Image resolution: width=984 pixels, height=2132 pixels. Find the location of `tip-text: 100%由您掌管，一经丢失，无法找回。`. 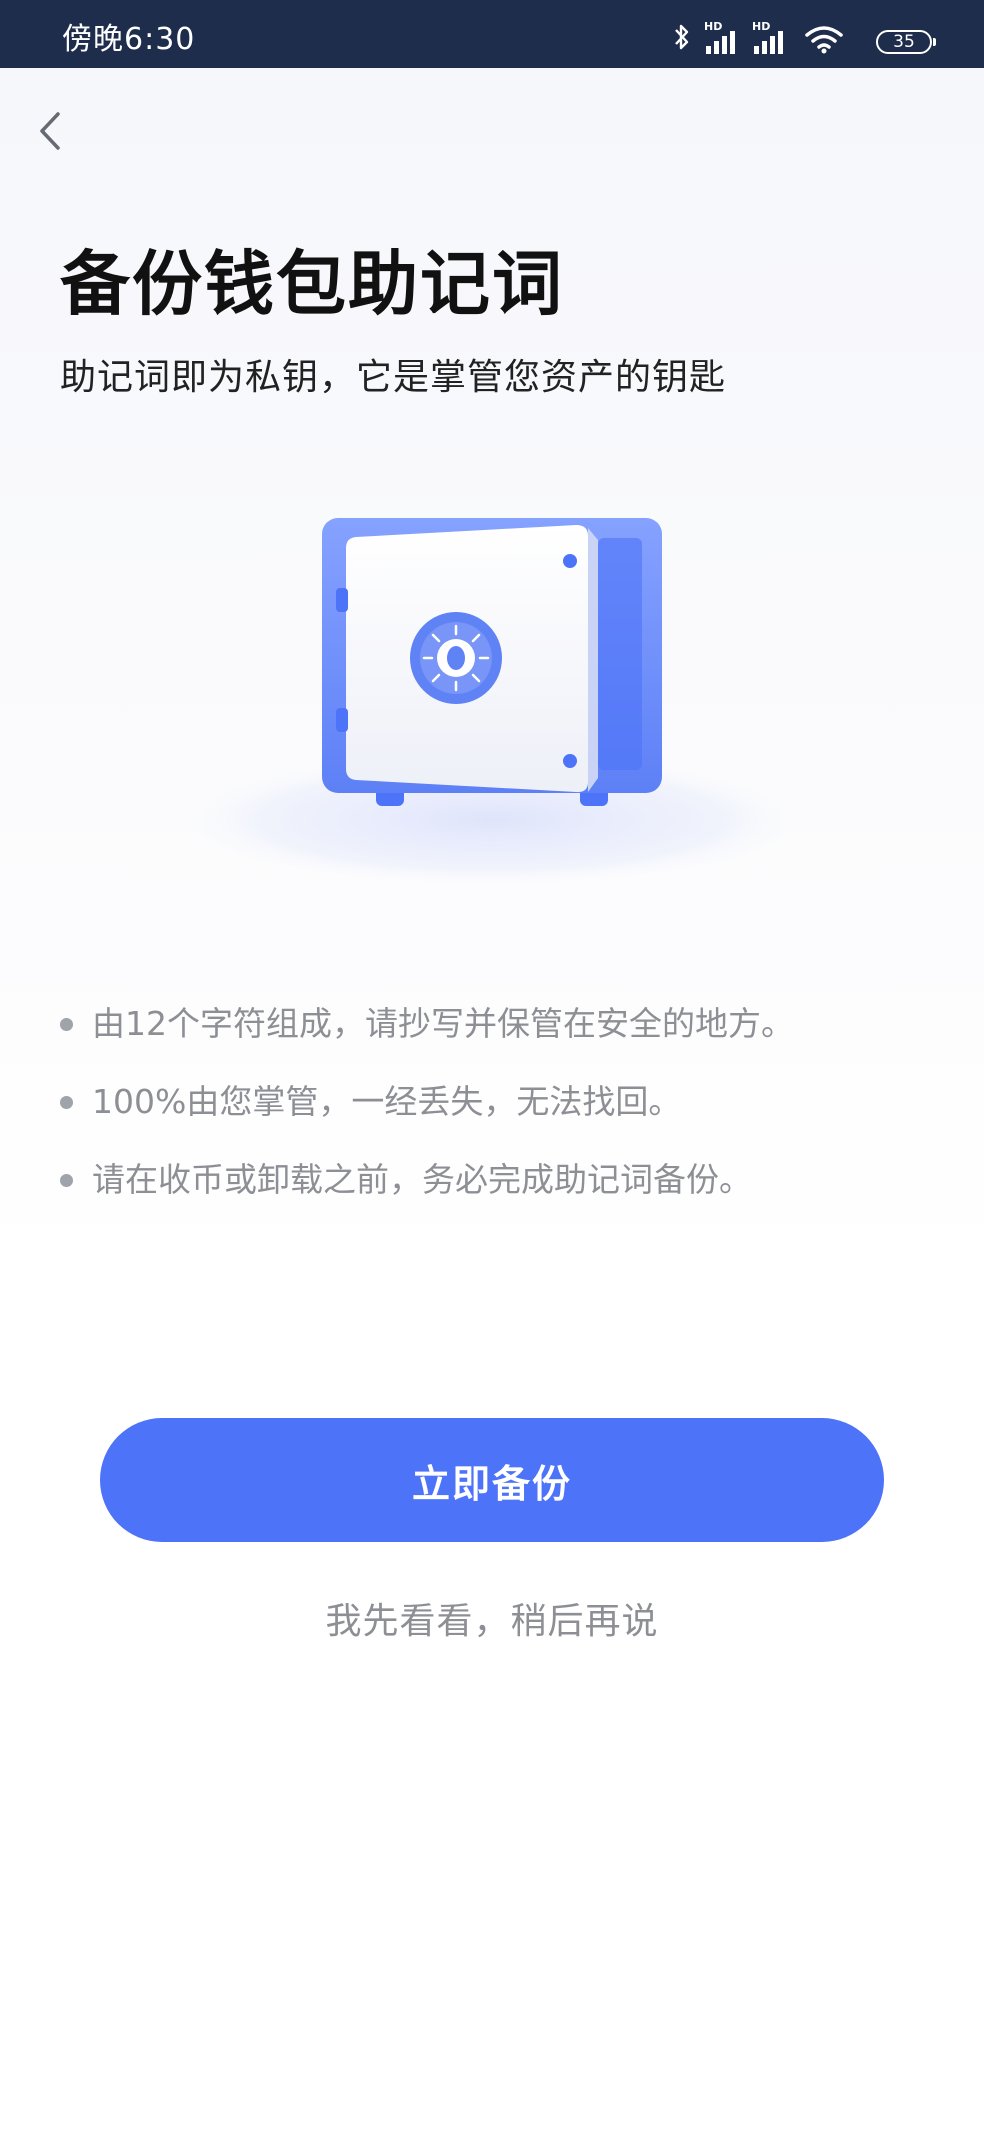

tip-text: 100%由您掌管，一经丢失，无法找回。 is located at coordinates (387, 1101).